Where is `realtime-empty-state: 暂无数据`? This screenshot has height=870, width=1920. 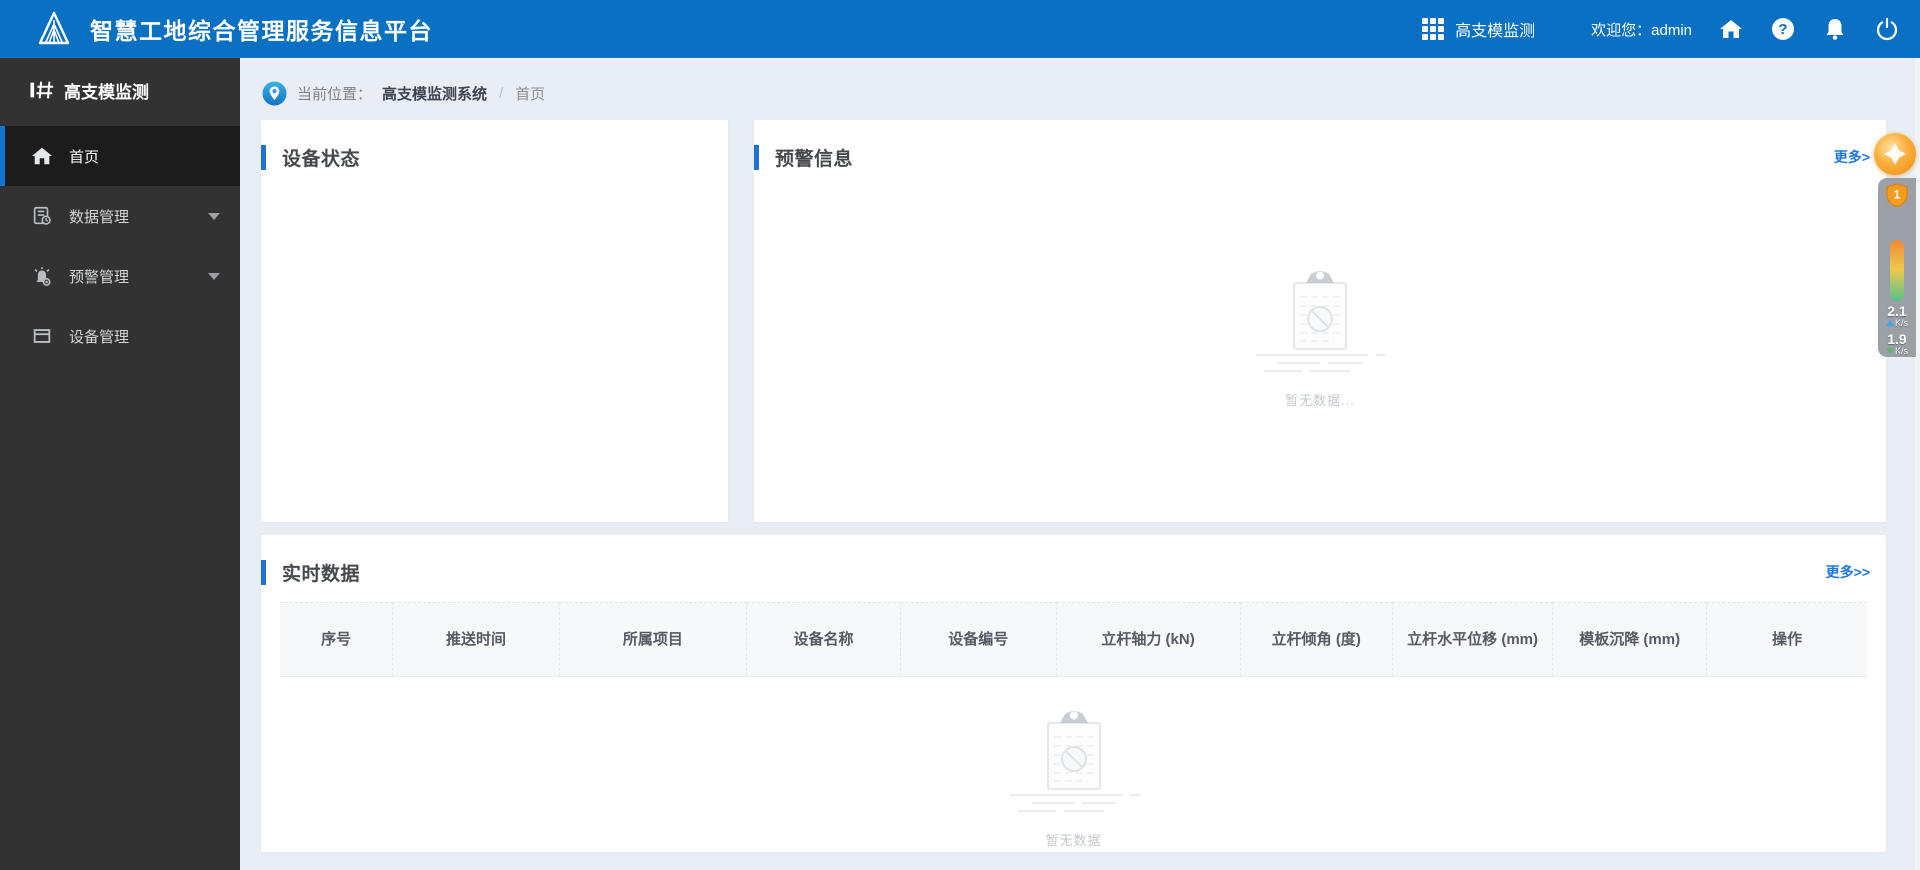
realtime-empty-state: 暂无数据 is located at coordinates (1073, 778).